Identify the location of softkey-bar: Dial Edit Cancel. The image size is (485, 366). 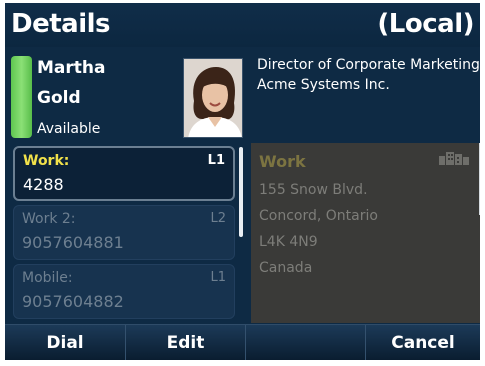
(242, 342).